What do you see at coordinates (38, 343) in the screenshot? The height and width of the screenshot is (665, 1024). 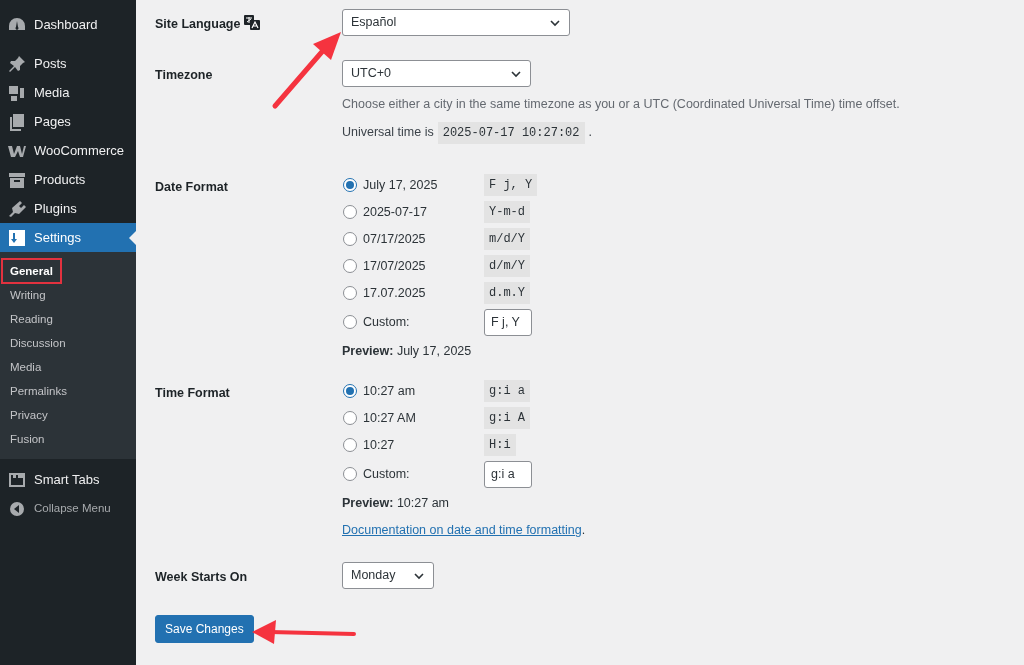 I see `submenu-item: Discussion` at bounding box center [38, 343].